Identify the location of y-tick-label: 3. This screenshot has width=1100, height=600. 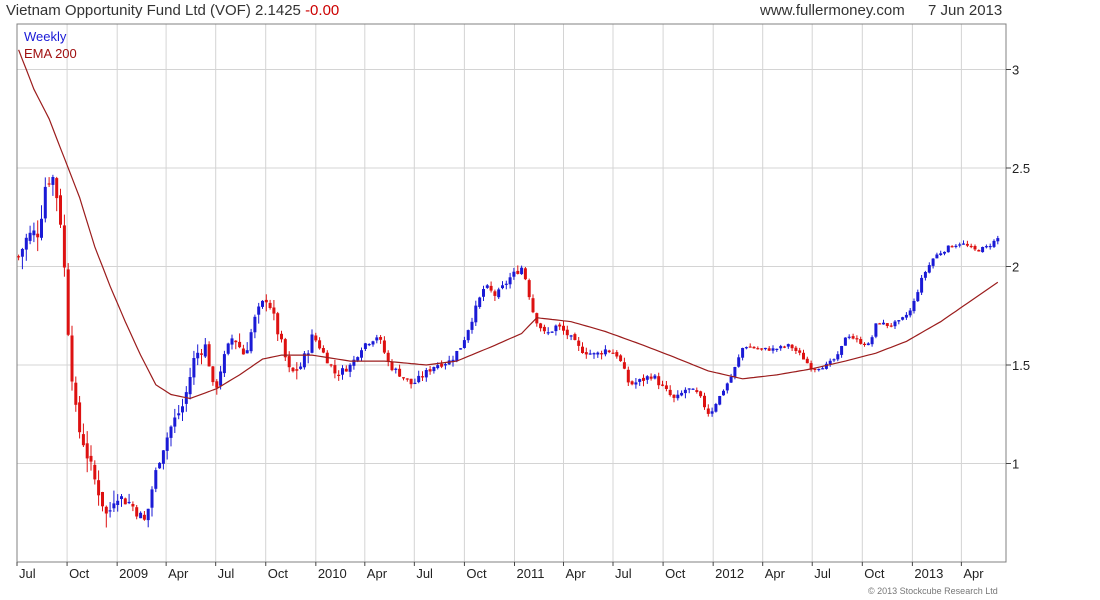
(1015, 70).